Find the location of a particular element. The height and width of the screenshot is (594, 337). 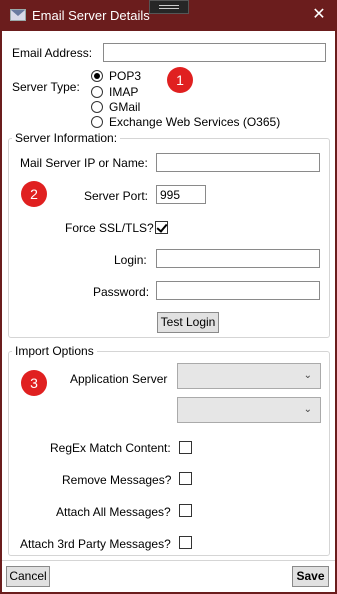

attach-all-label: Attach All Messages? is located at coordinates (113, 512).